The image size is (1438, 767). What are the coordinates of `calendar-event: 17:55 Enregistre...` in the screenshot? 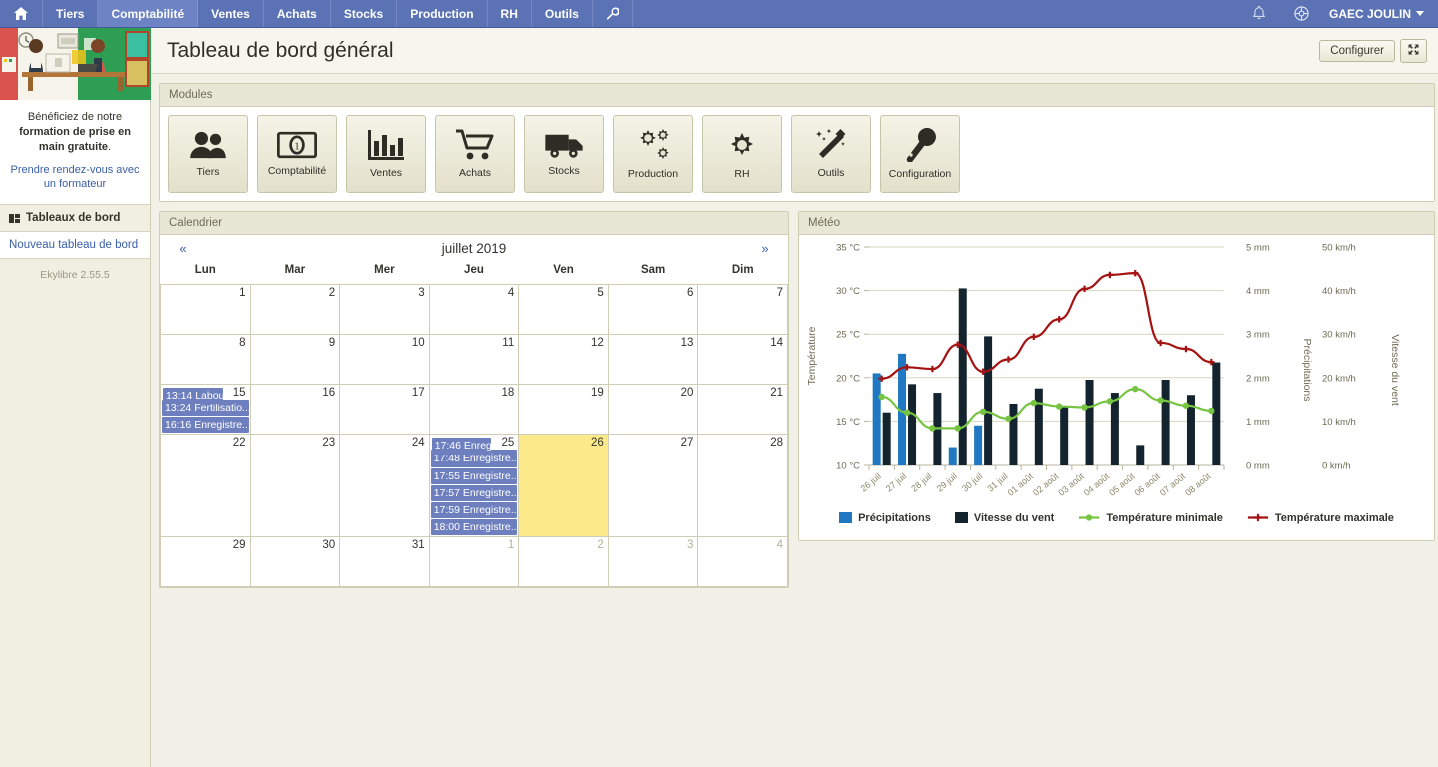 It's located at (474, 475).